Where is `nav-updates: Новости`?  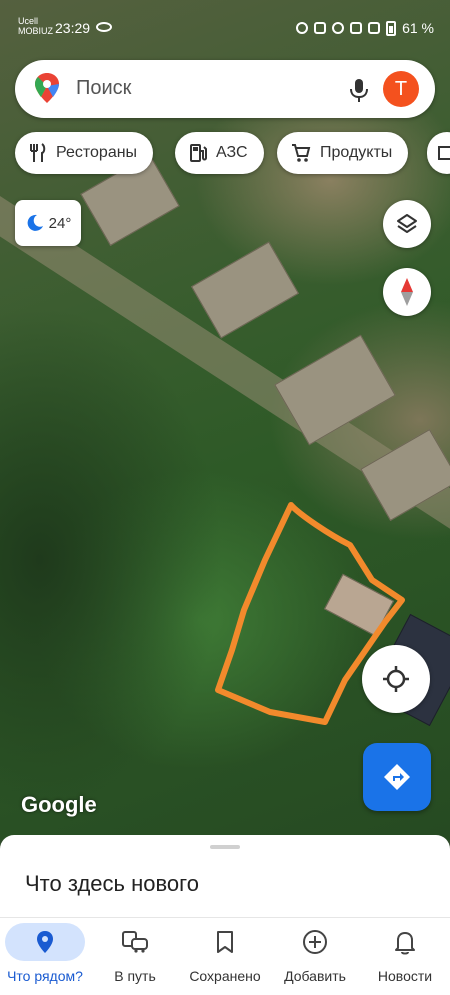 nav-updates: Новости is located at coordinates (405, 956).